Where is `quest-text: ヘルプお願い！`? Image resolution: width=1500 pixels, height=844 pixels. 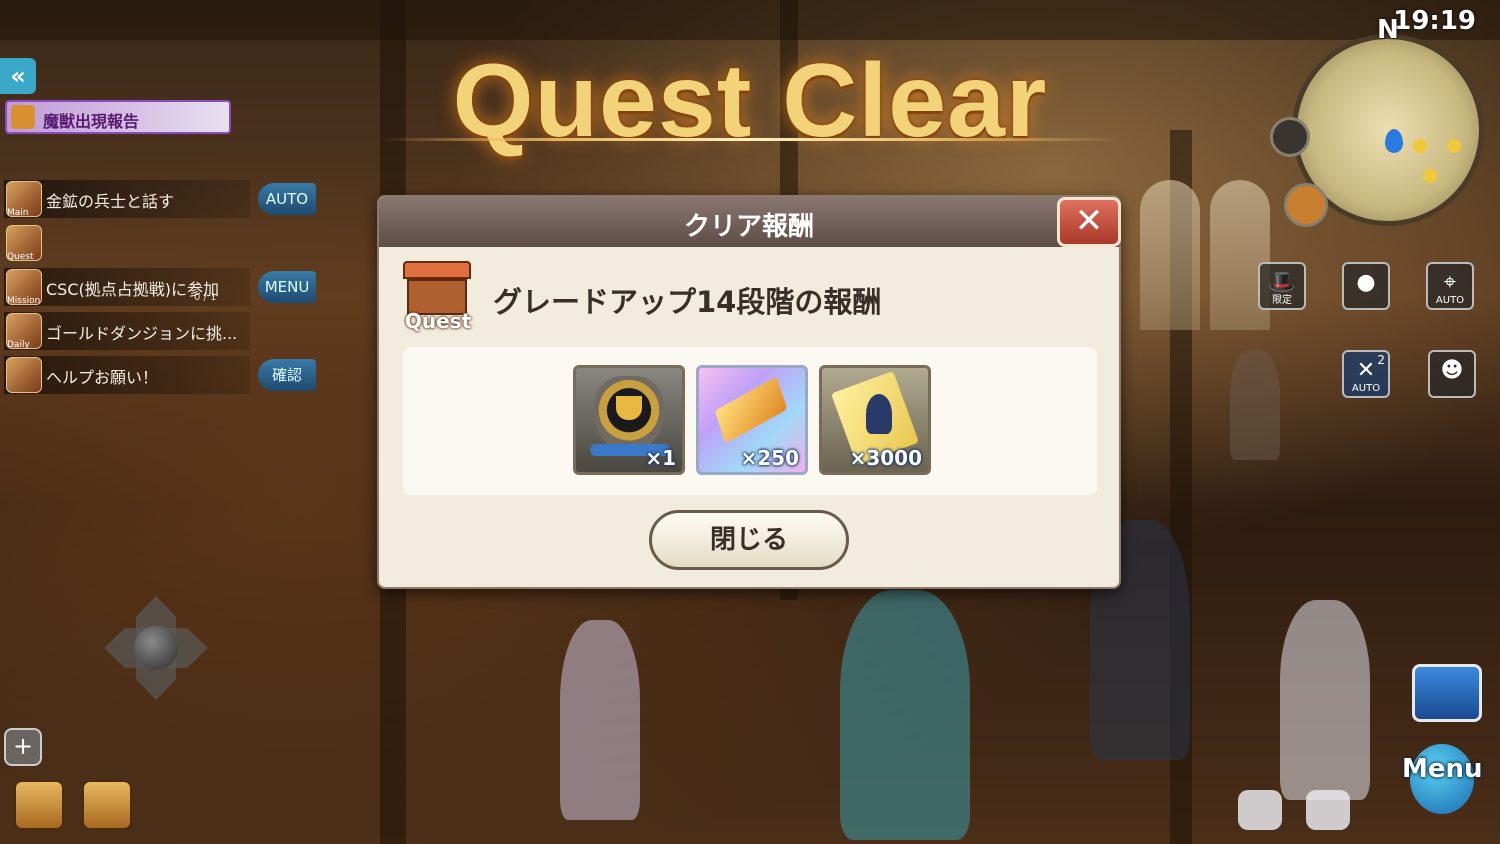
quest-text: ヘルプお願い！ is located at coordinates (102, 377).